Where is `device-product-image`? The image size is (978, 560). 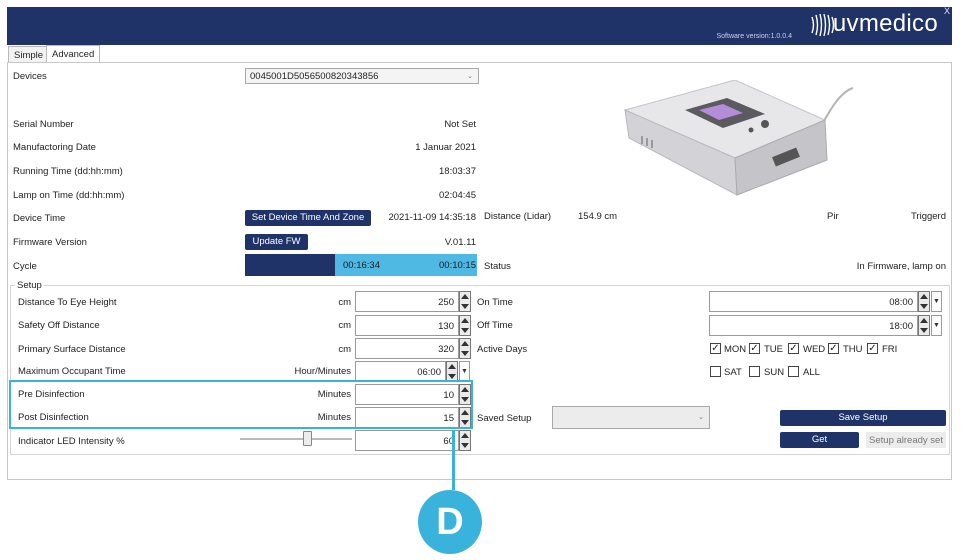 device-product-image is located at coordinates (738, 138).